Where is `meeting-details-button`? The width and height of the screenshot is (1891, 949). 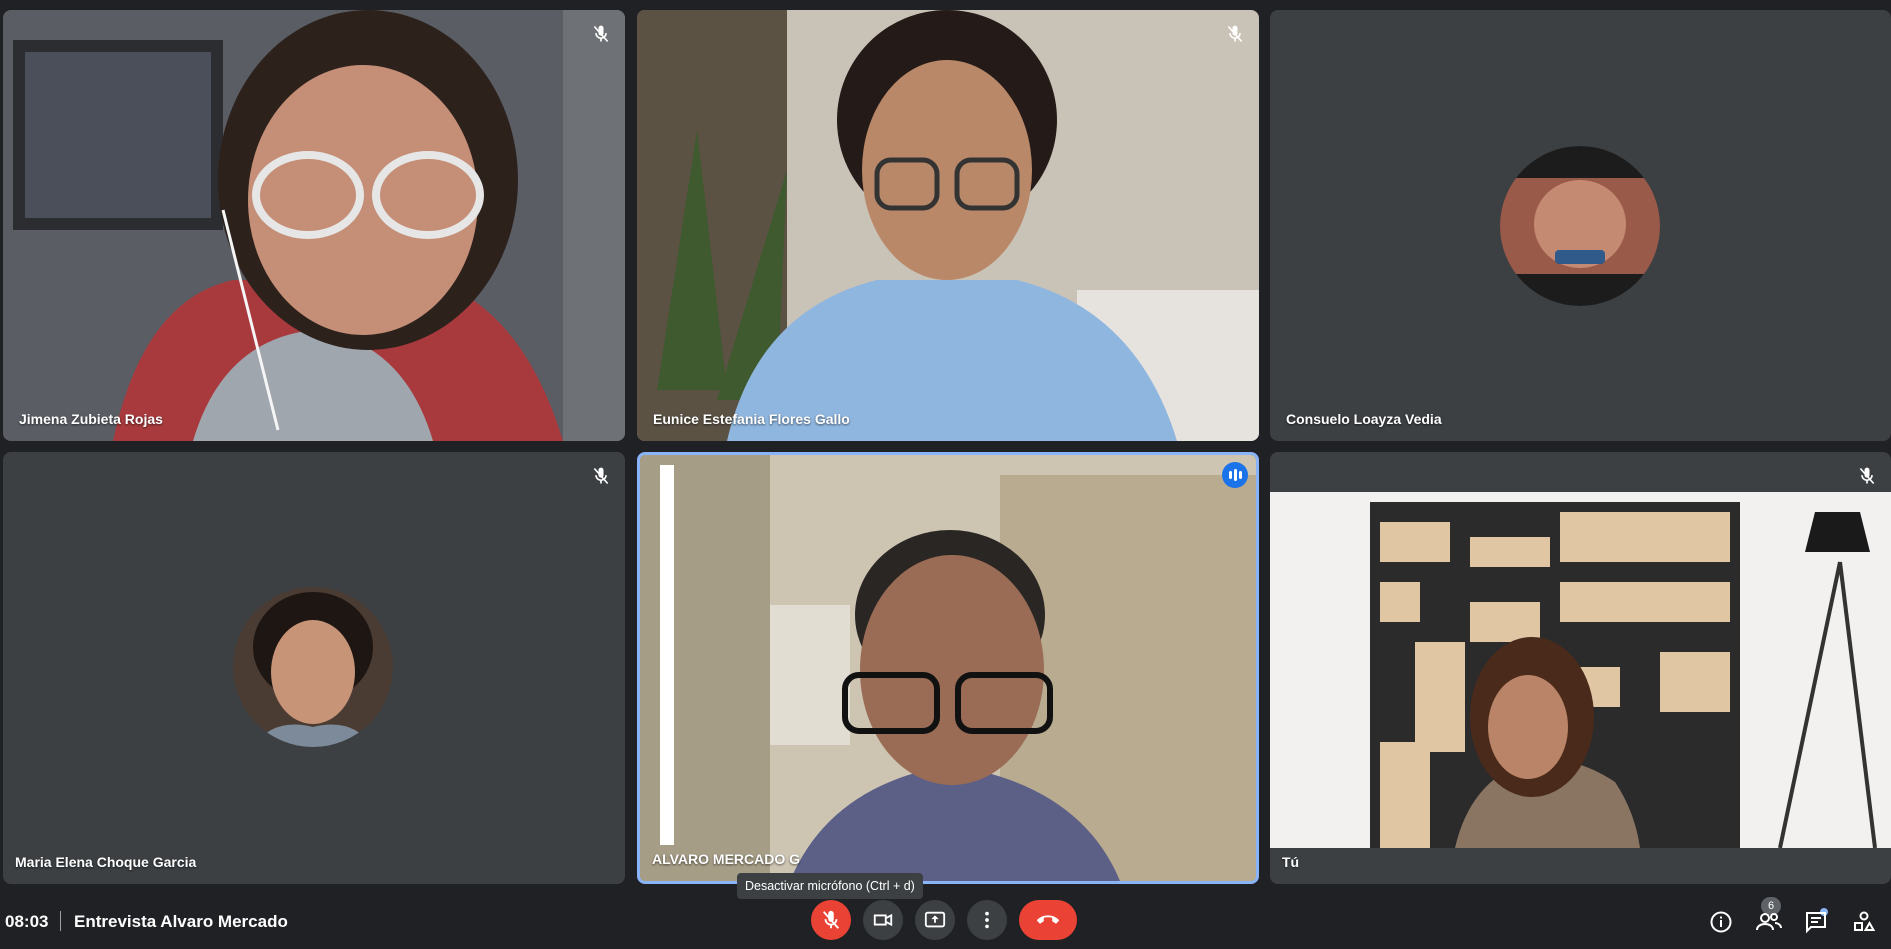
meeting-details-button is located at coordinates (1721, 922).